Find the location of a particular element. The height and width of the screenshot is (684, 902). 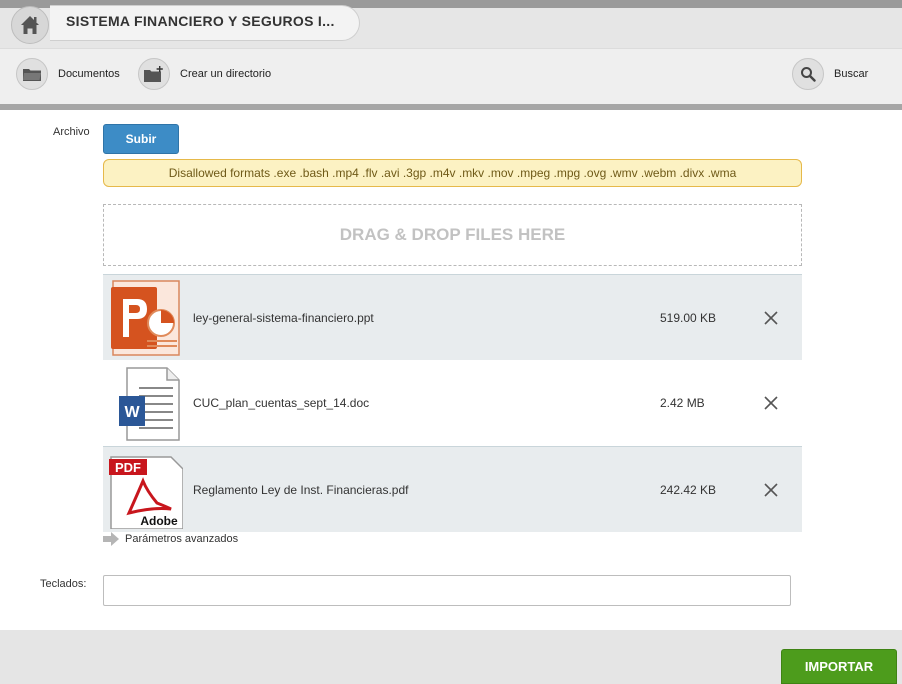

word-file-icon: W is located at coordinates (149, 404).